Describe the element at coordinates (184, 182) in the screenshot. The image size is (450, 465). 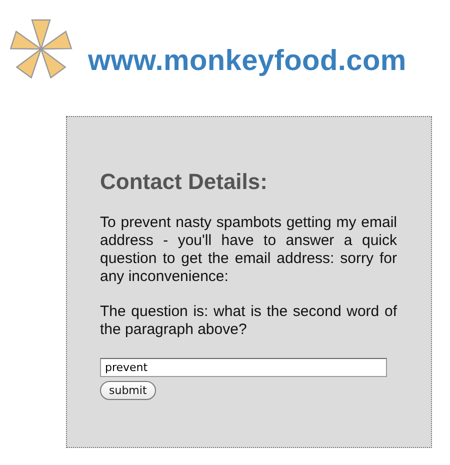
I see `contact-heading: Contact Details:` at that location.